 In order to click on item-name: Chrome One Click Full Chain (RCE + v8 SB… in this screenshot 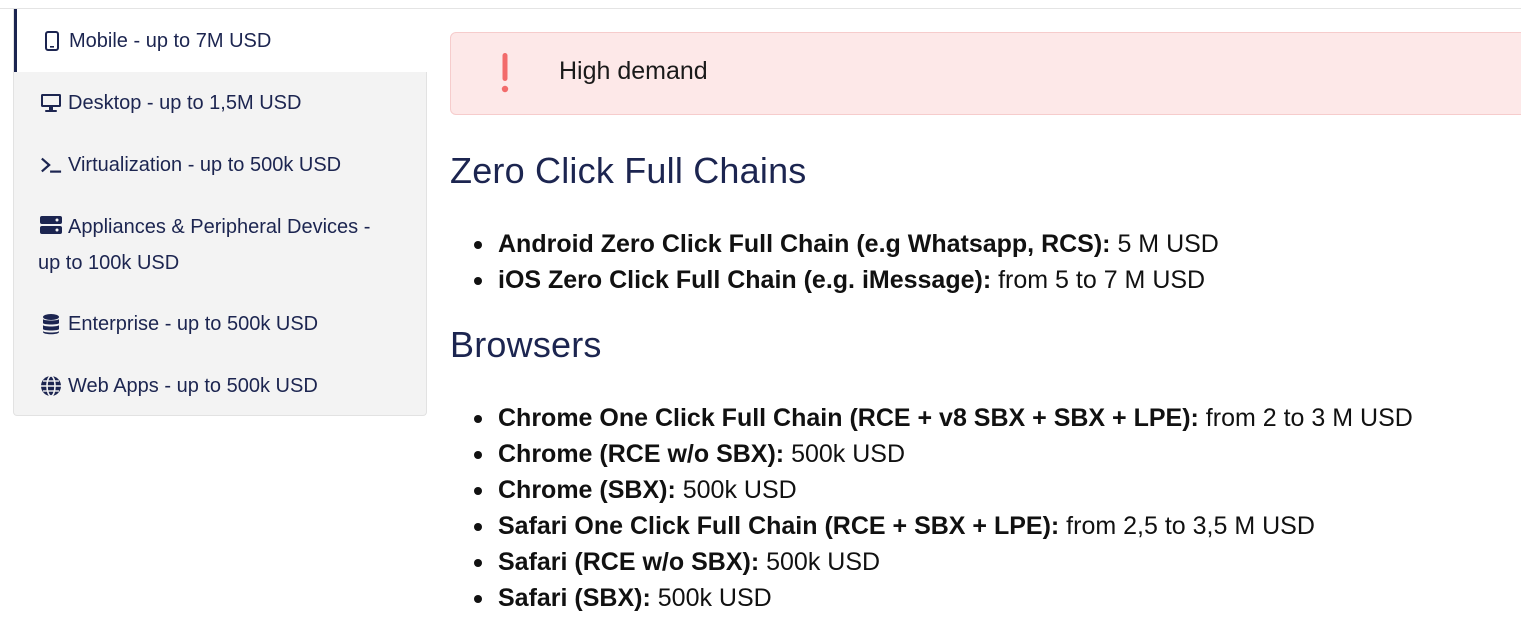, I will do `click(848, 418)`.